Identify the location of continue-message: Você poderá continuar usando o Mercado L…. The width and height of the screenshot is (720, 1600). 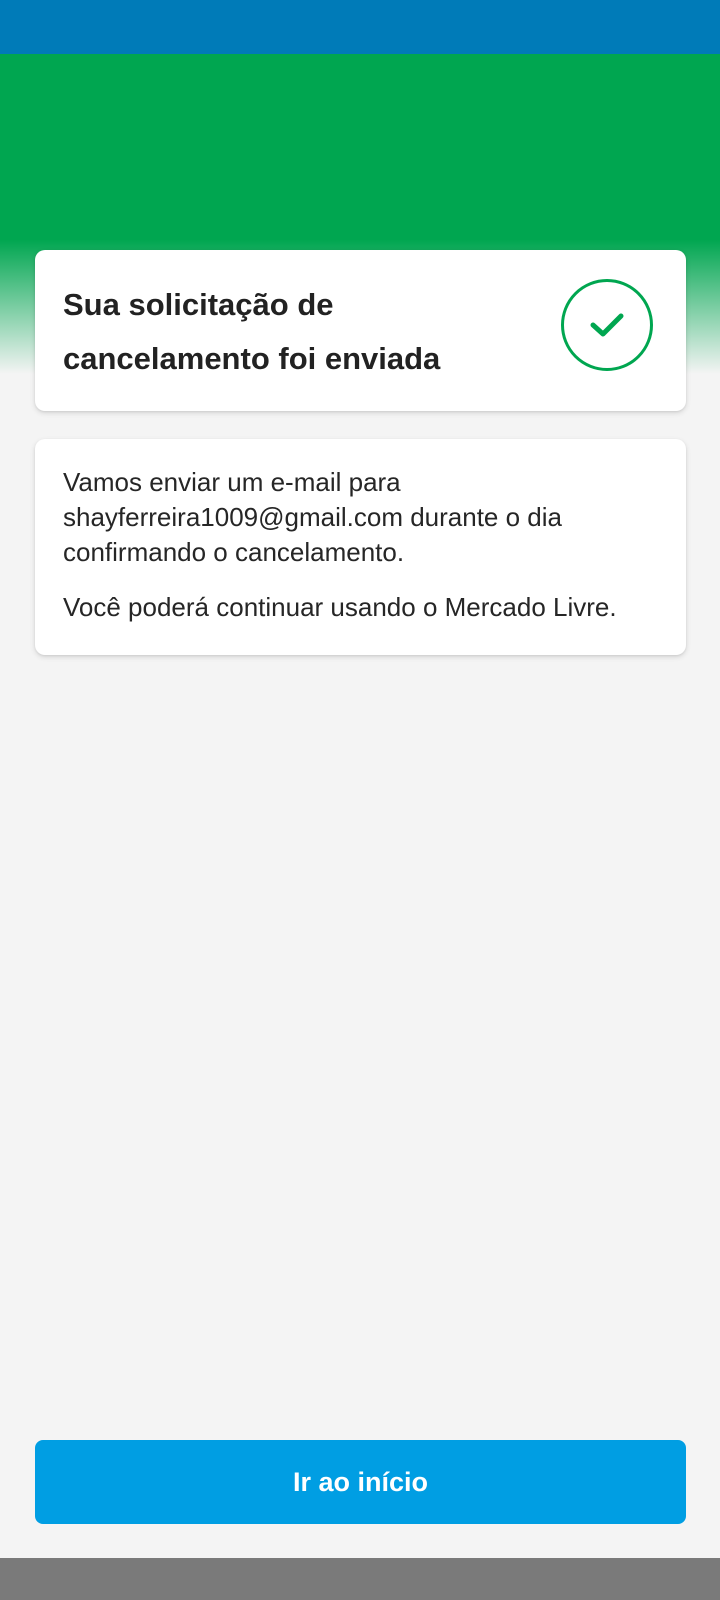
(340, 607).